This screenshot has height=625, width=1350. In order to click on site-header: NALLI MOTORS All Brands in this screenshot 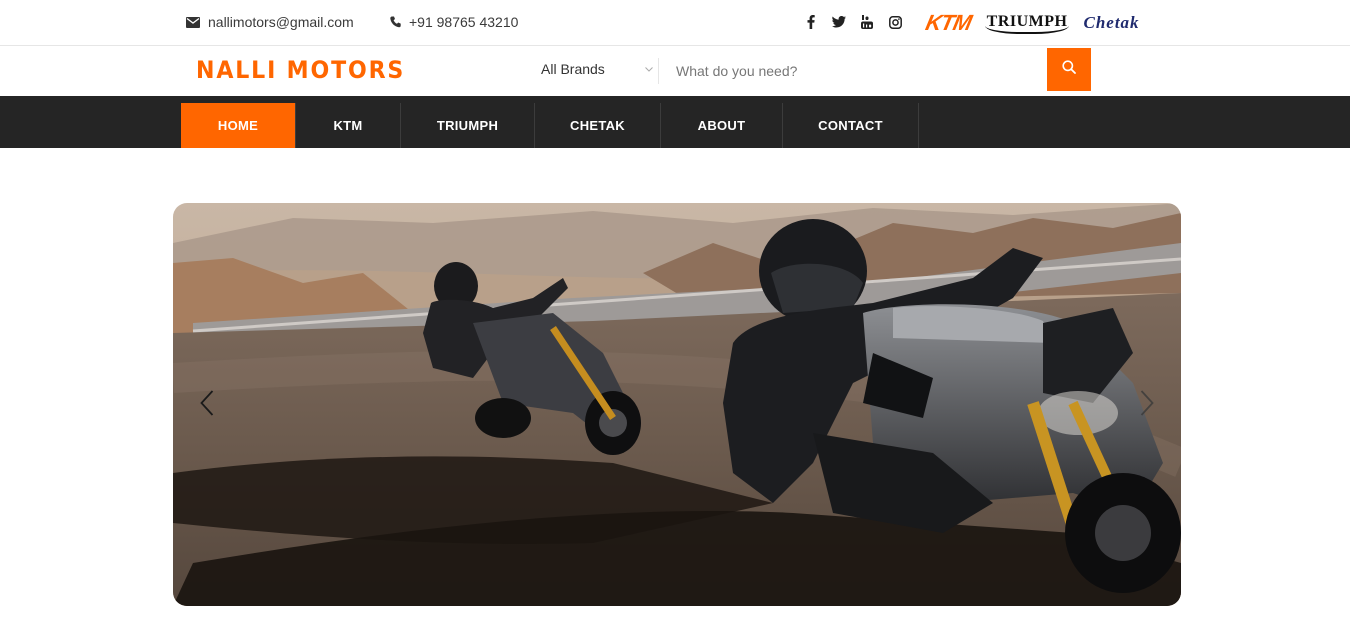, I will do `click(675, 71)`.